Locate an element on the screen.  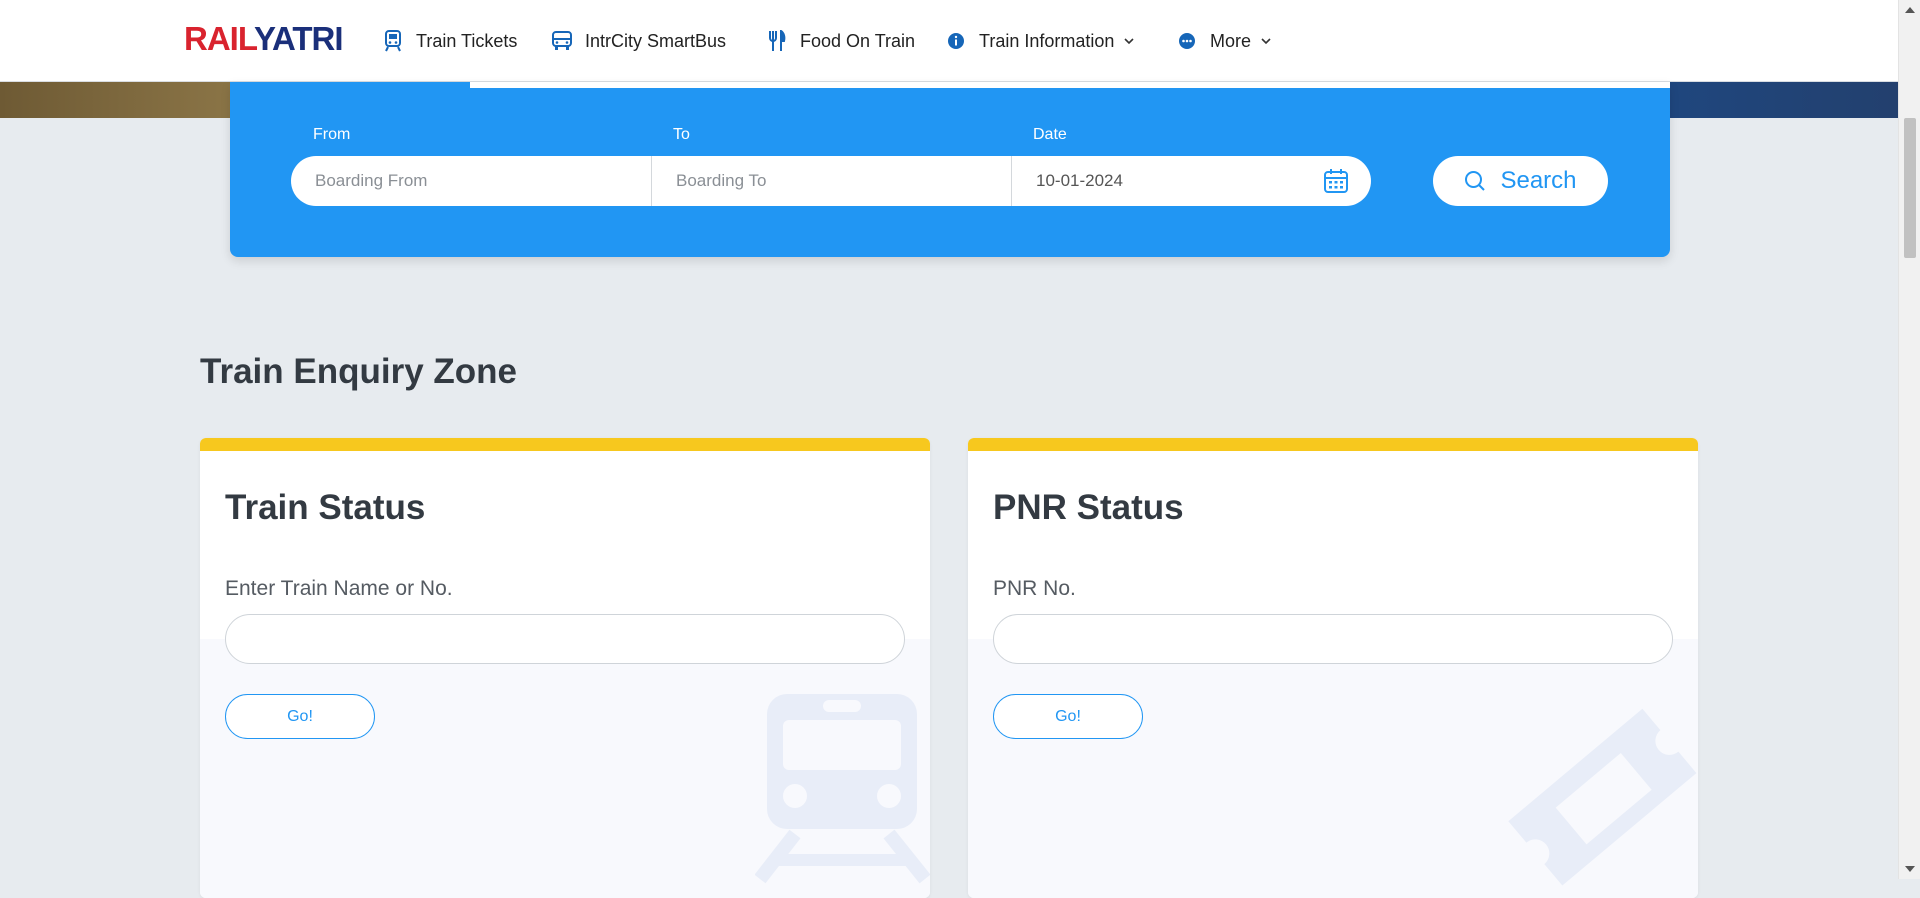
train-name-input is located at coordinates (565, 639).